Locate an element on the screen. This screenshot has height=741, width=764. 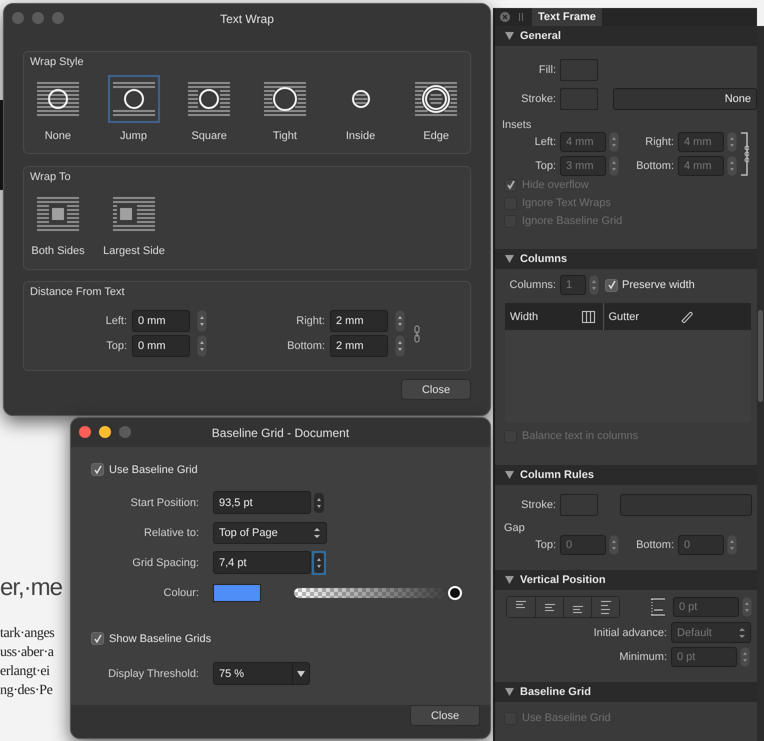
window-title: Baseline Grid - Document is located at coordinates (281, 433).